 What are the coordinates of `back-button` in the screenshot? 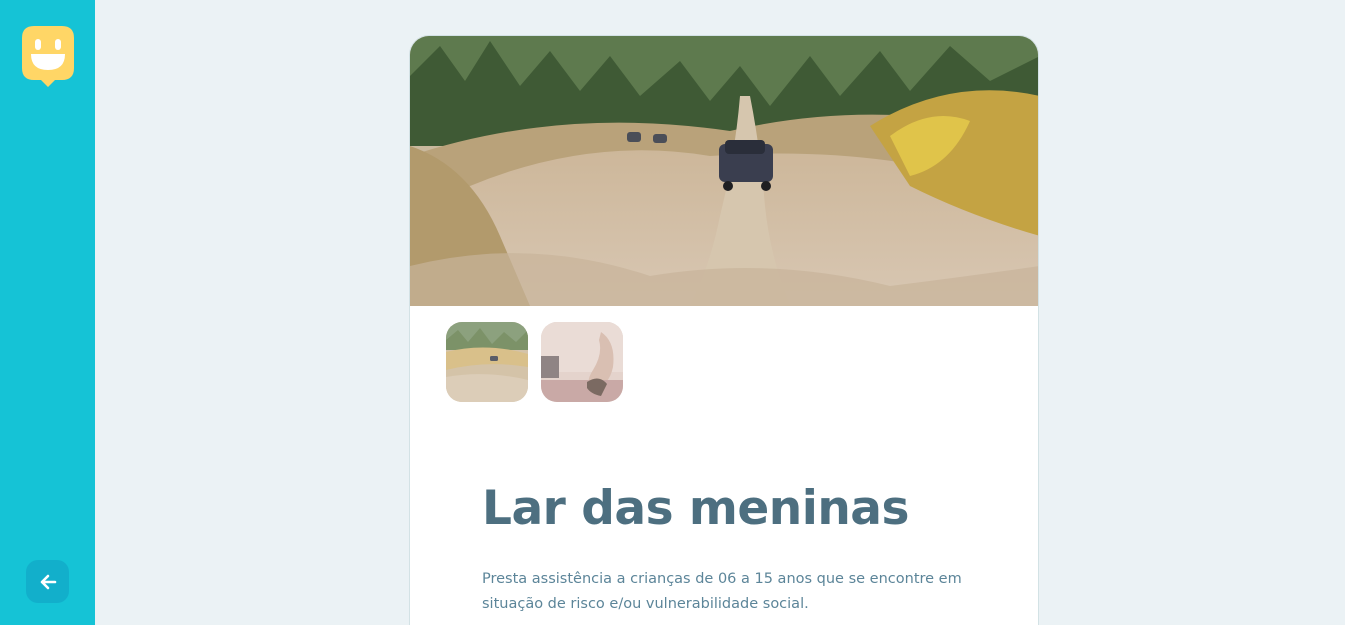 It's located at (47, 581).